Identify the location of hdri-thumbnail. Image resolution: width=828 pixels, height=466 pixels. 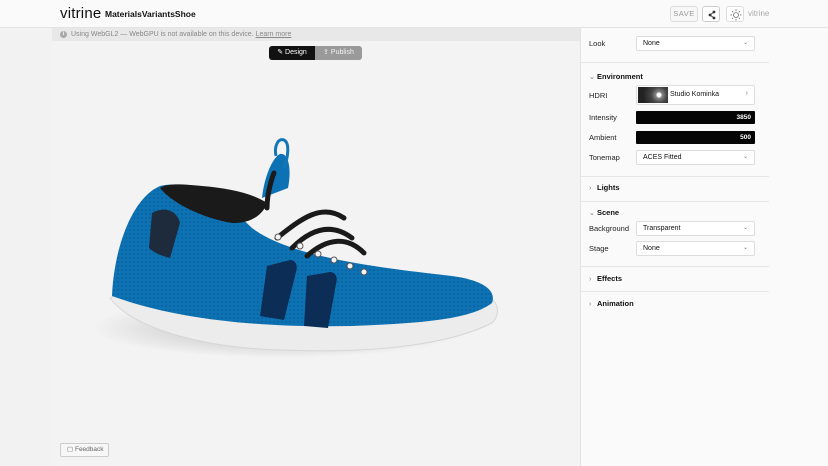
(653, 95).